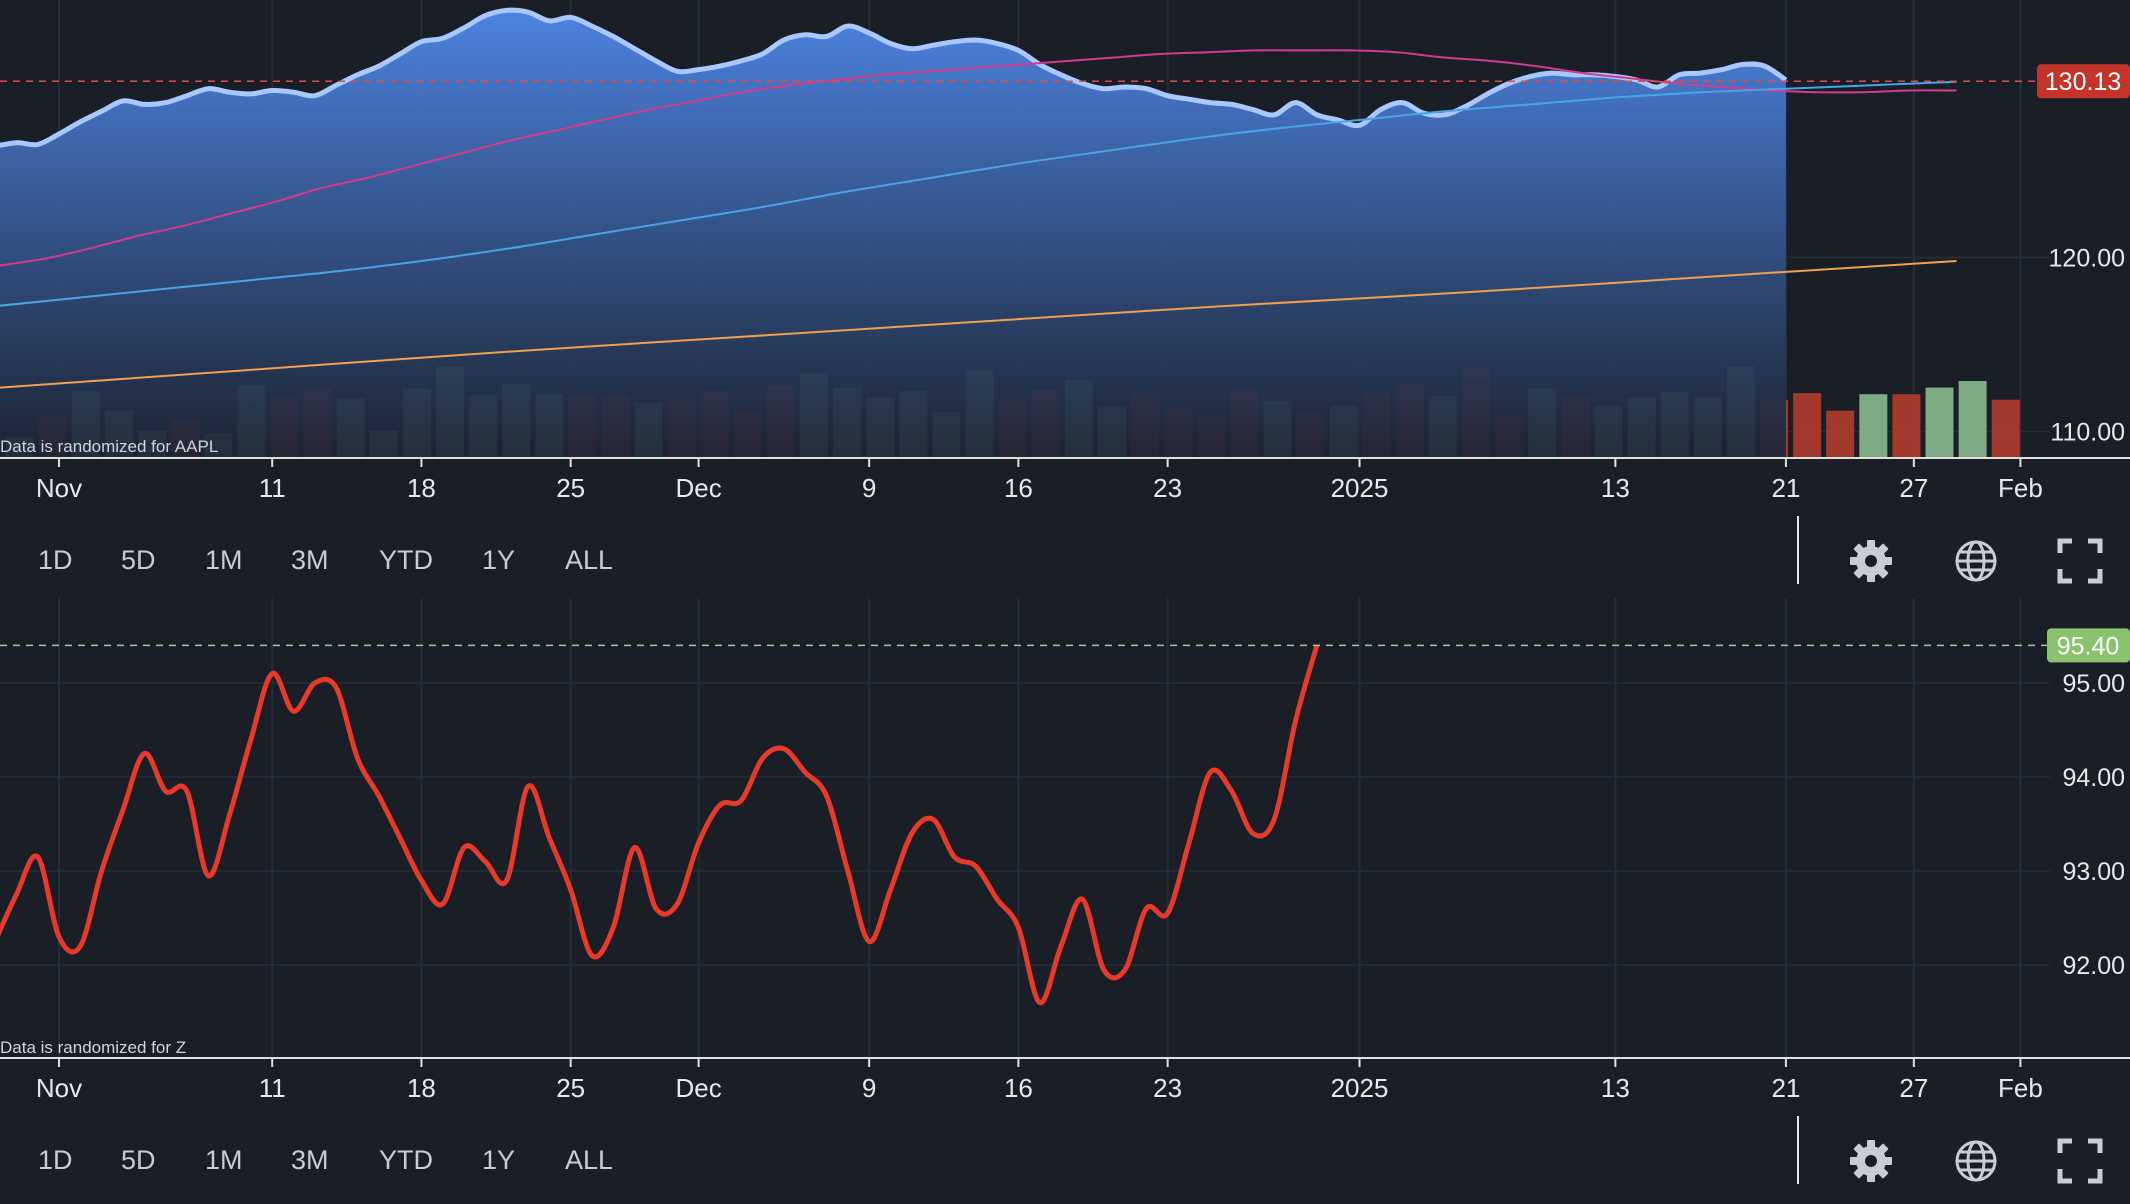 The height and width of the screenshot is (1204, 2130). What do you see at coordinates (2083, 82) in the screenshot?
I see `last-price-label: 130.13` at bounding box center [2083, 82].